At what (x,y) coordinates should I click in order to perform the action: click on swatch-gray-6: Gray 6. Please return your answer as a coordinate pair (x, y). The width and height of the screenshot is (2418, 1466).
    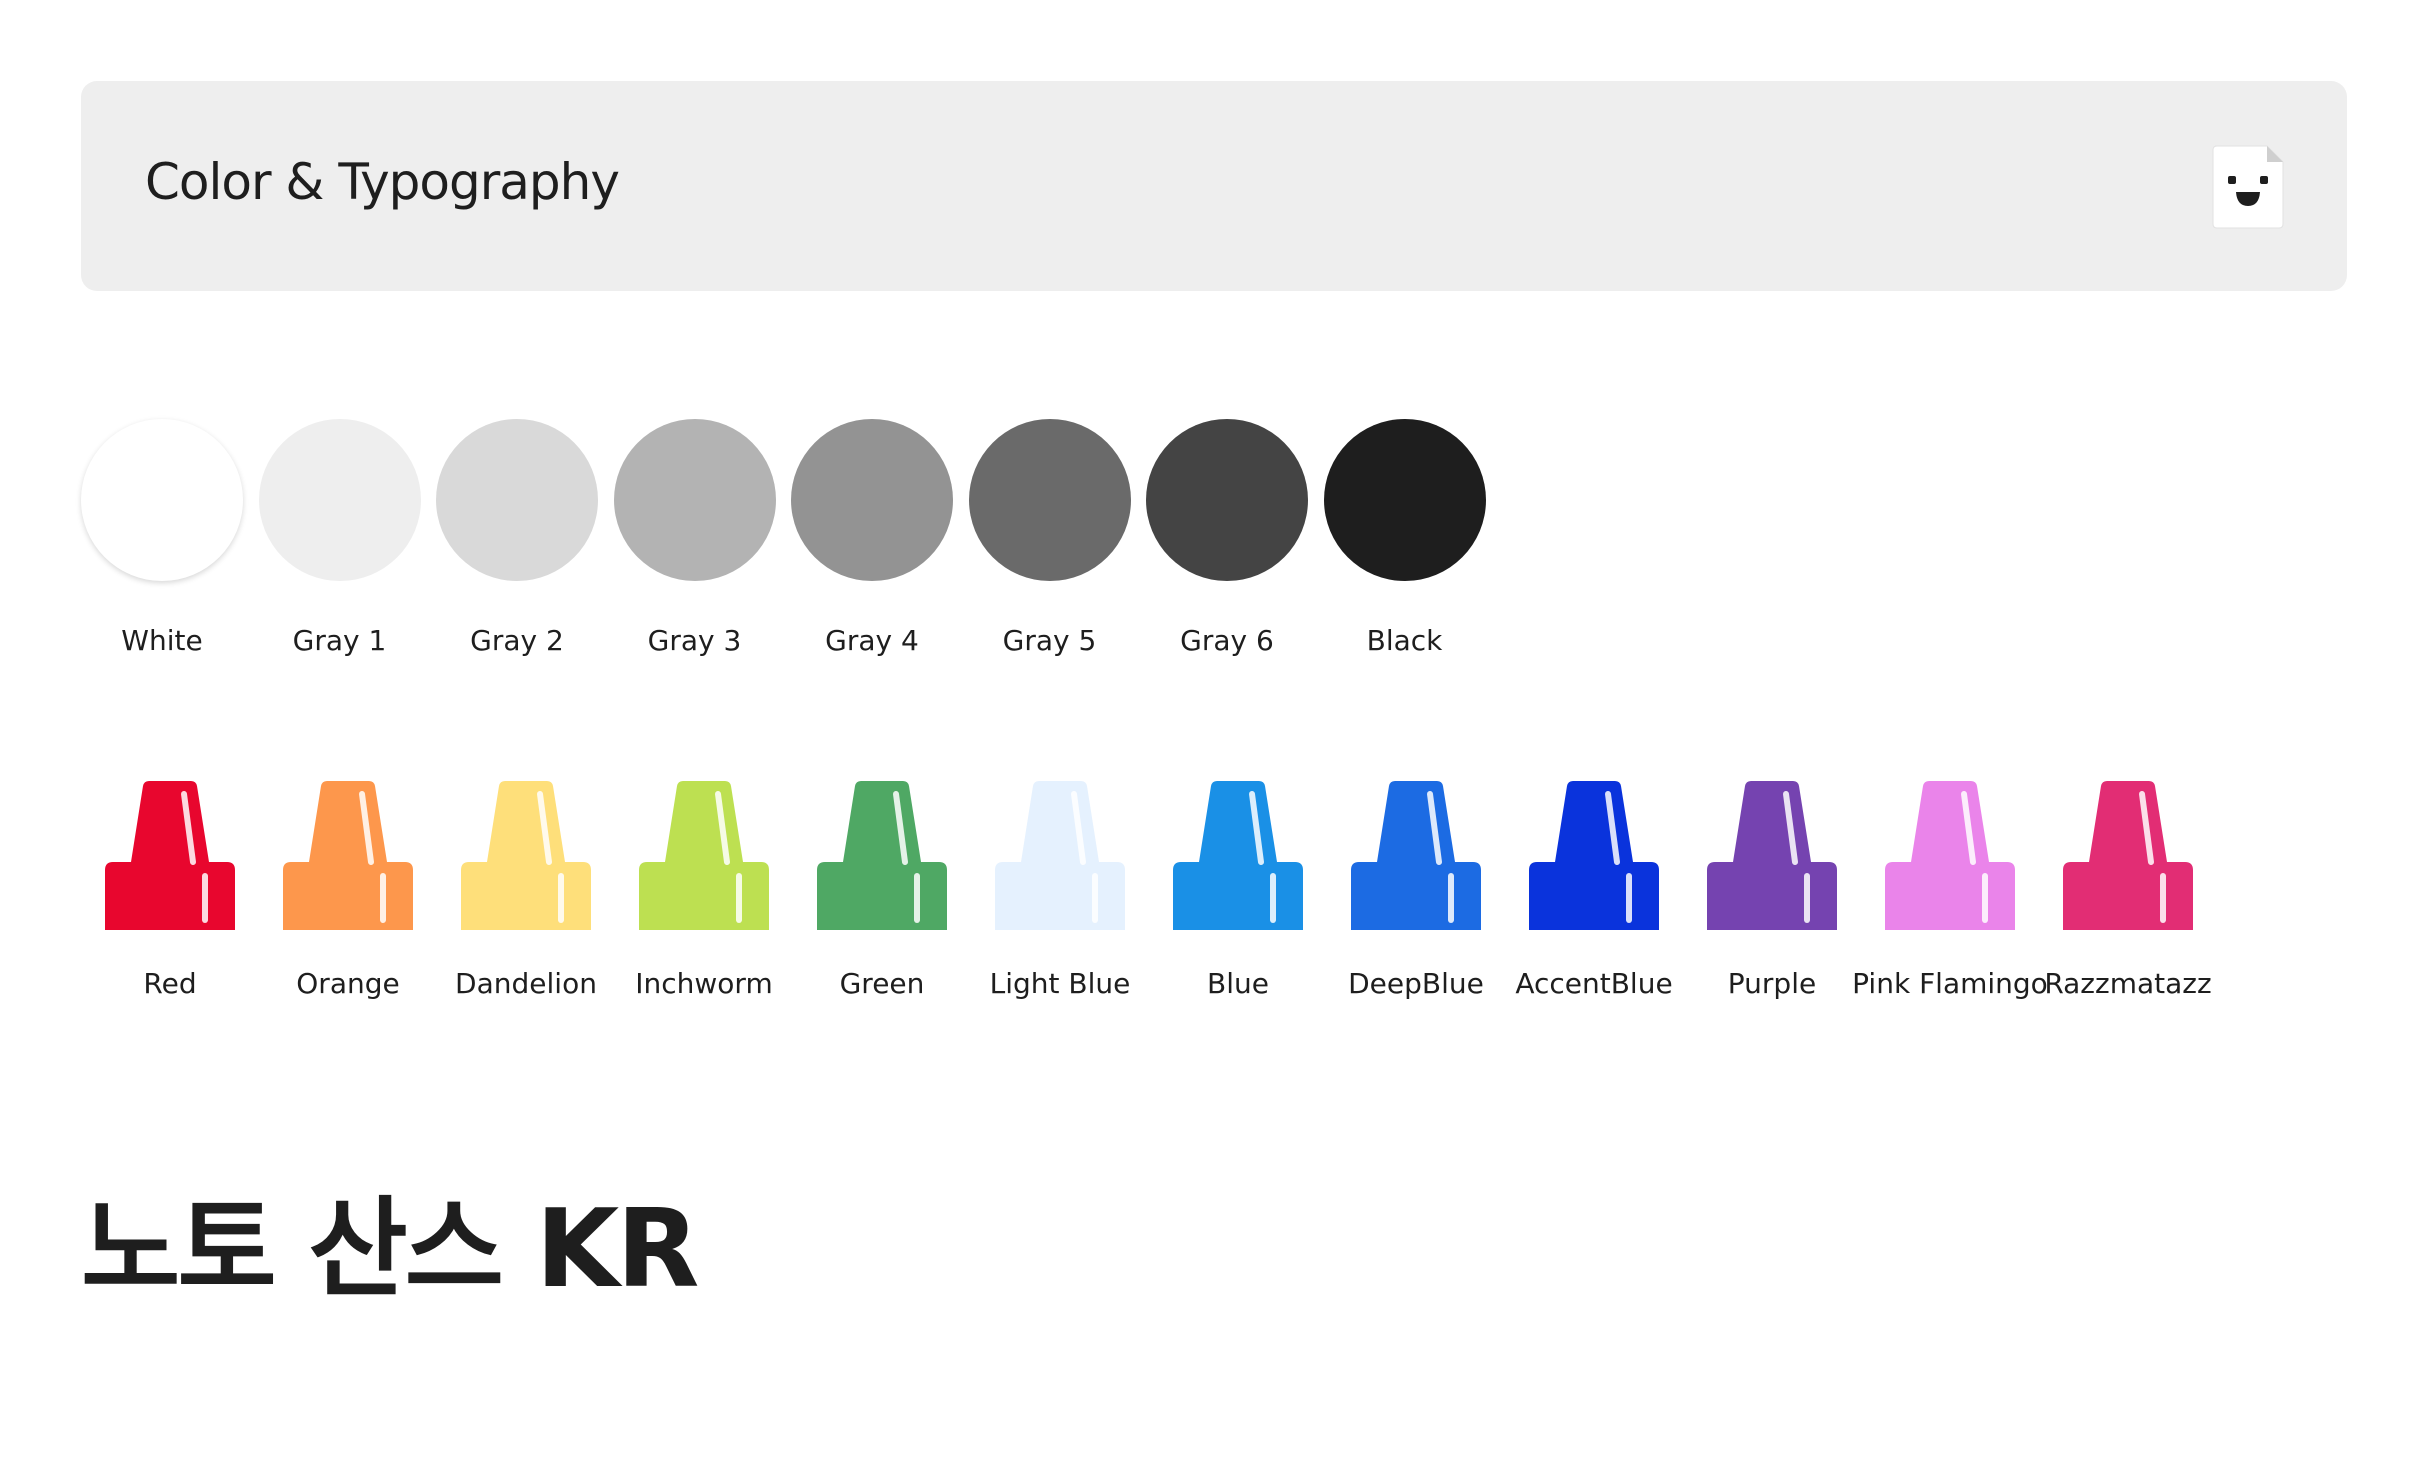
    Looking at the image, I should click on (1227, 539).